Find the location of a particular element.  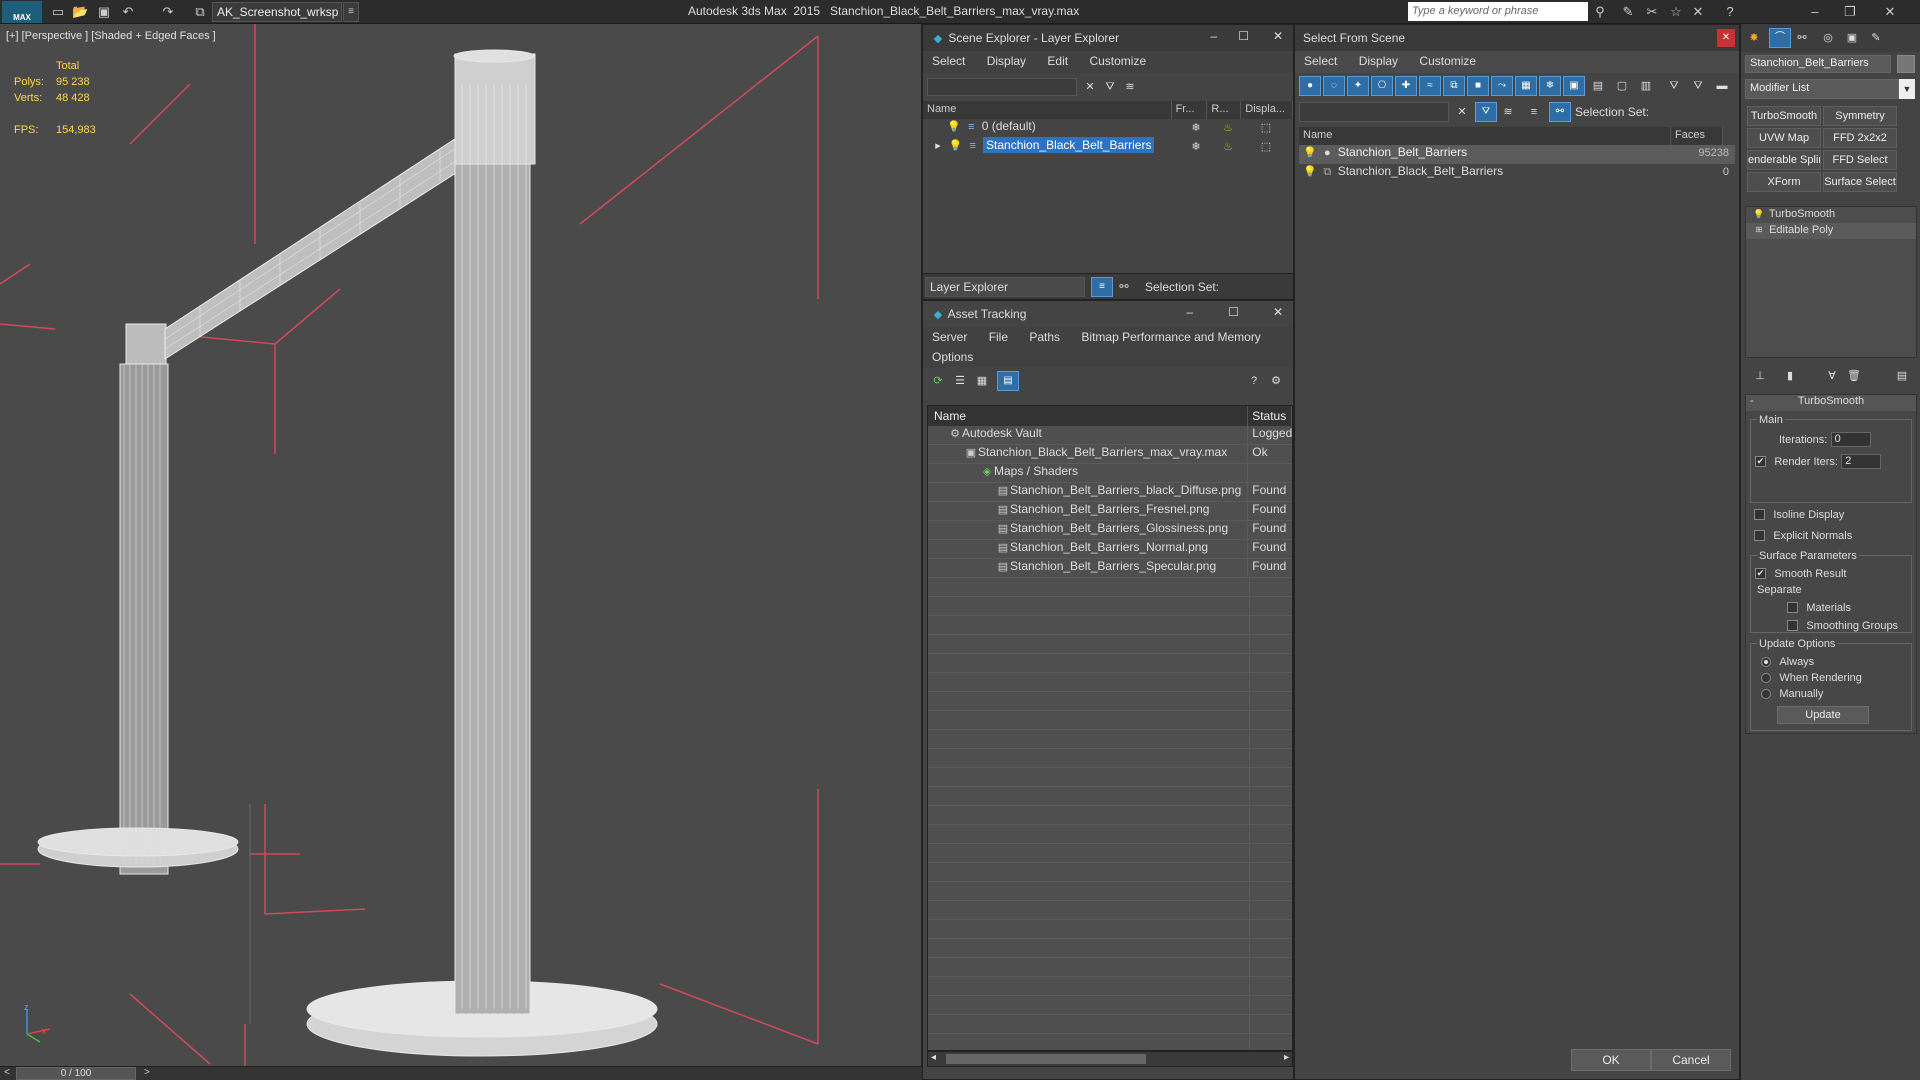

expand-icon: ⊞ is located at coordinates (1759, 230).